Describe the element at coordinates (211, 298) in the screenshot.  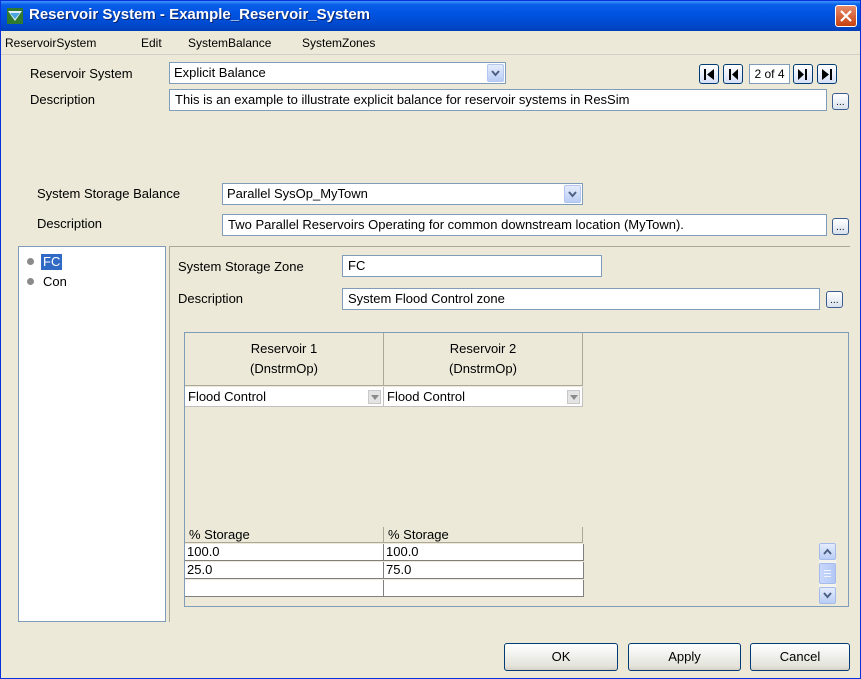
I see `zone-description-label: Description` at that location.